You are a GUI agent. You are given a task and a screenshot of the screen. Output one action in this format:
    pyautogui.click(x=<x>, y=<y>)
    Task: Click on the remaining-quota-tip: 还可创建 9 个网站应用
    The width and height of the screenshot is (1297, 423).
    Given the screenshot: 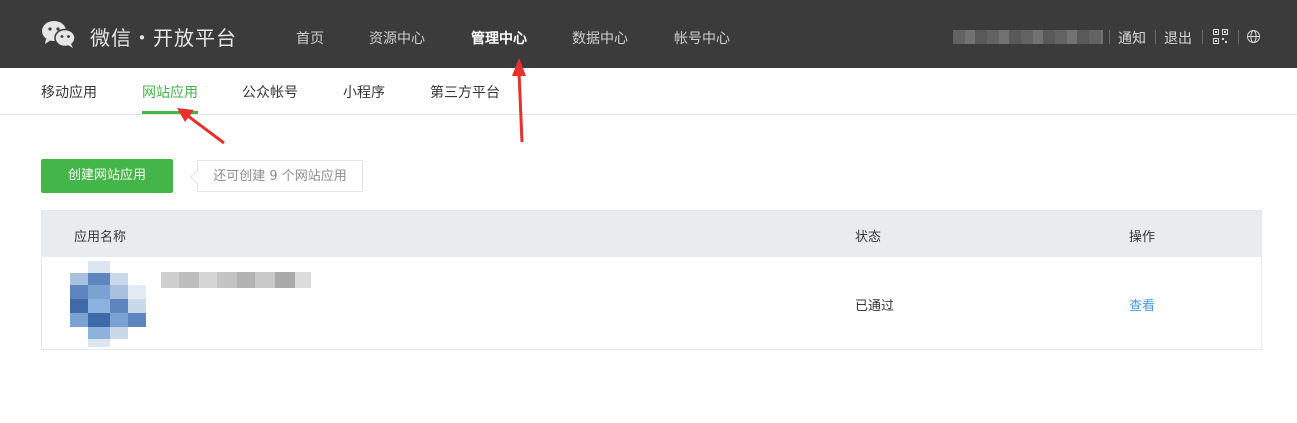 What is the action you would take?
    pyautogui.click(x=280, y=176)
    